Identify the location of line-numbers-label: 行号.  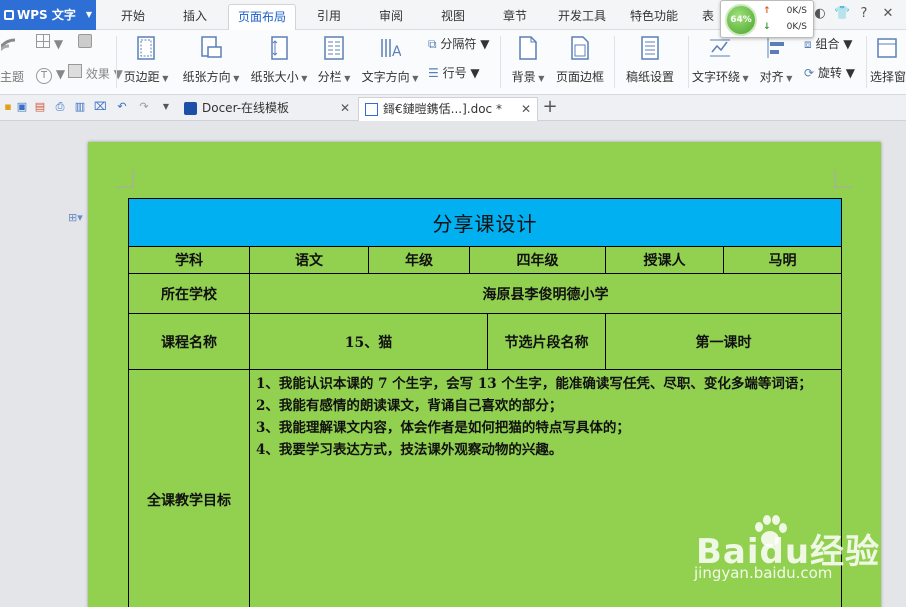
(454, 73).